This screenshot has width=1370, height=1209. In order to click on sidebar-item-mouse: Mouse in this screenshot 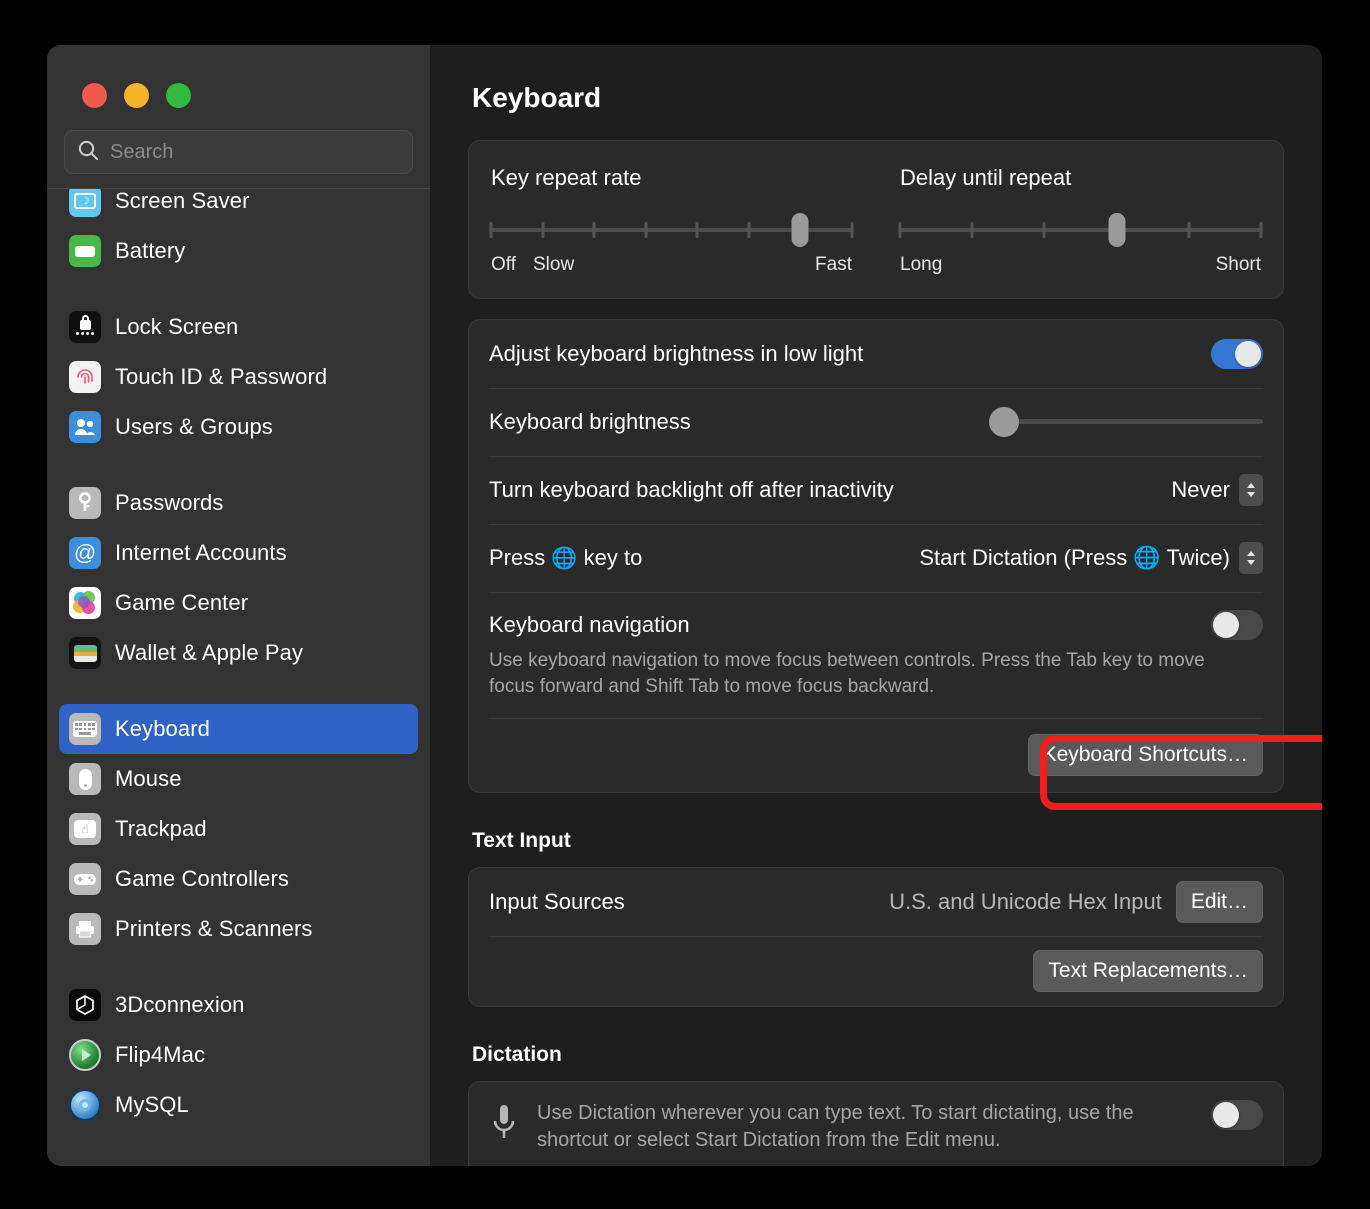, I will do `click(238, 779)`.